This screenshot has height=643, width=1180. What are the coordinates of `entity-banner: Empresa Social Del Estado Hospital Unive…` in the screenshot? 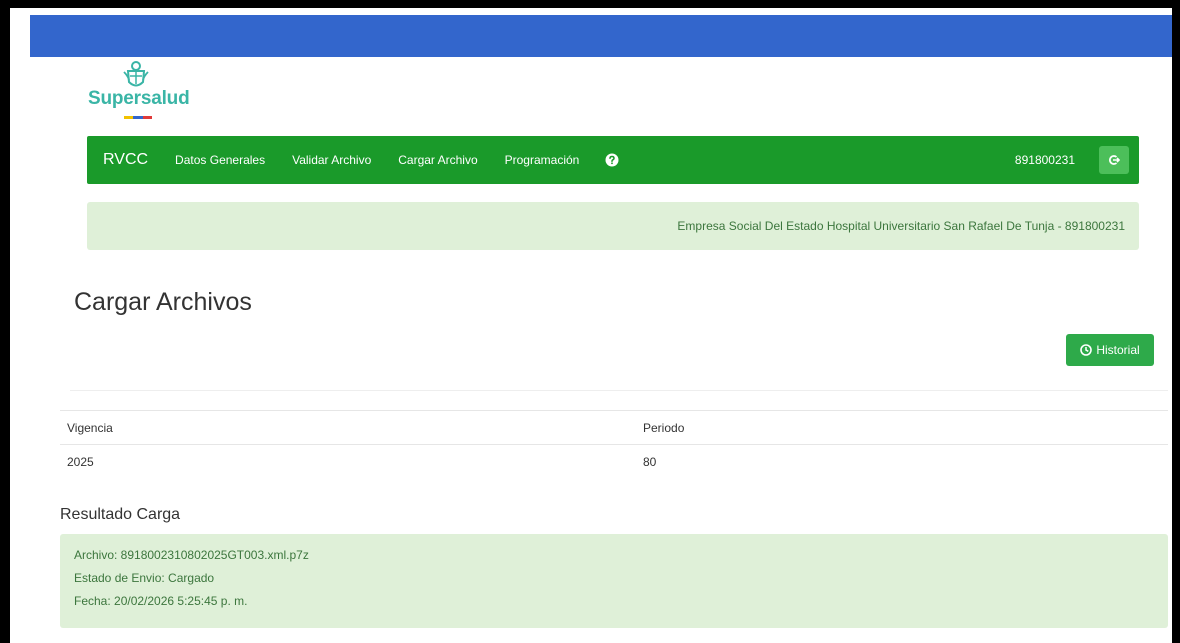 It's located at (613, 226).